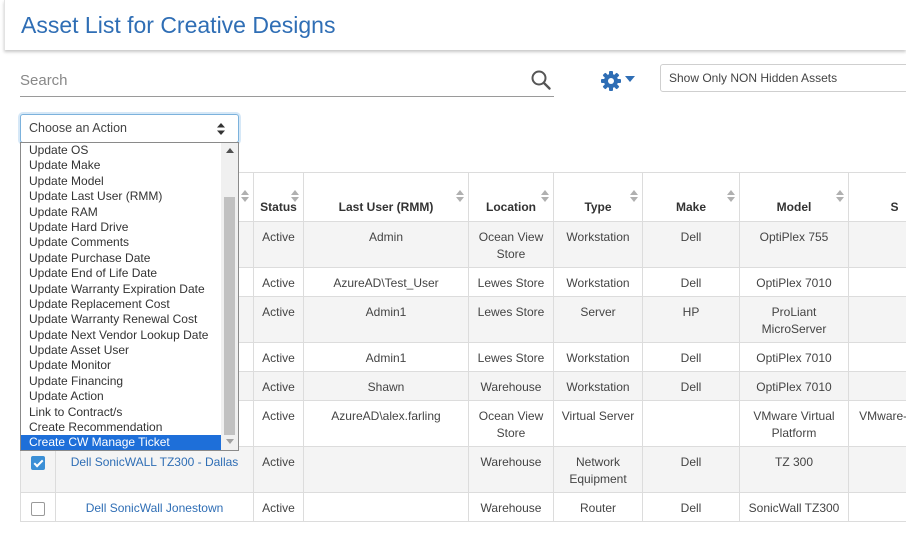 The width and height of the screenshot is (906, 537). I want to click on column-header: S, so click(877, 197).